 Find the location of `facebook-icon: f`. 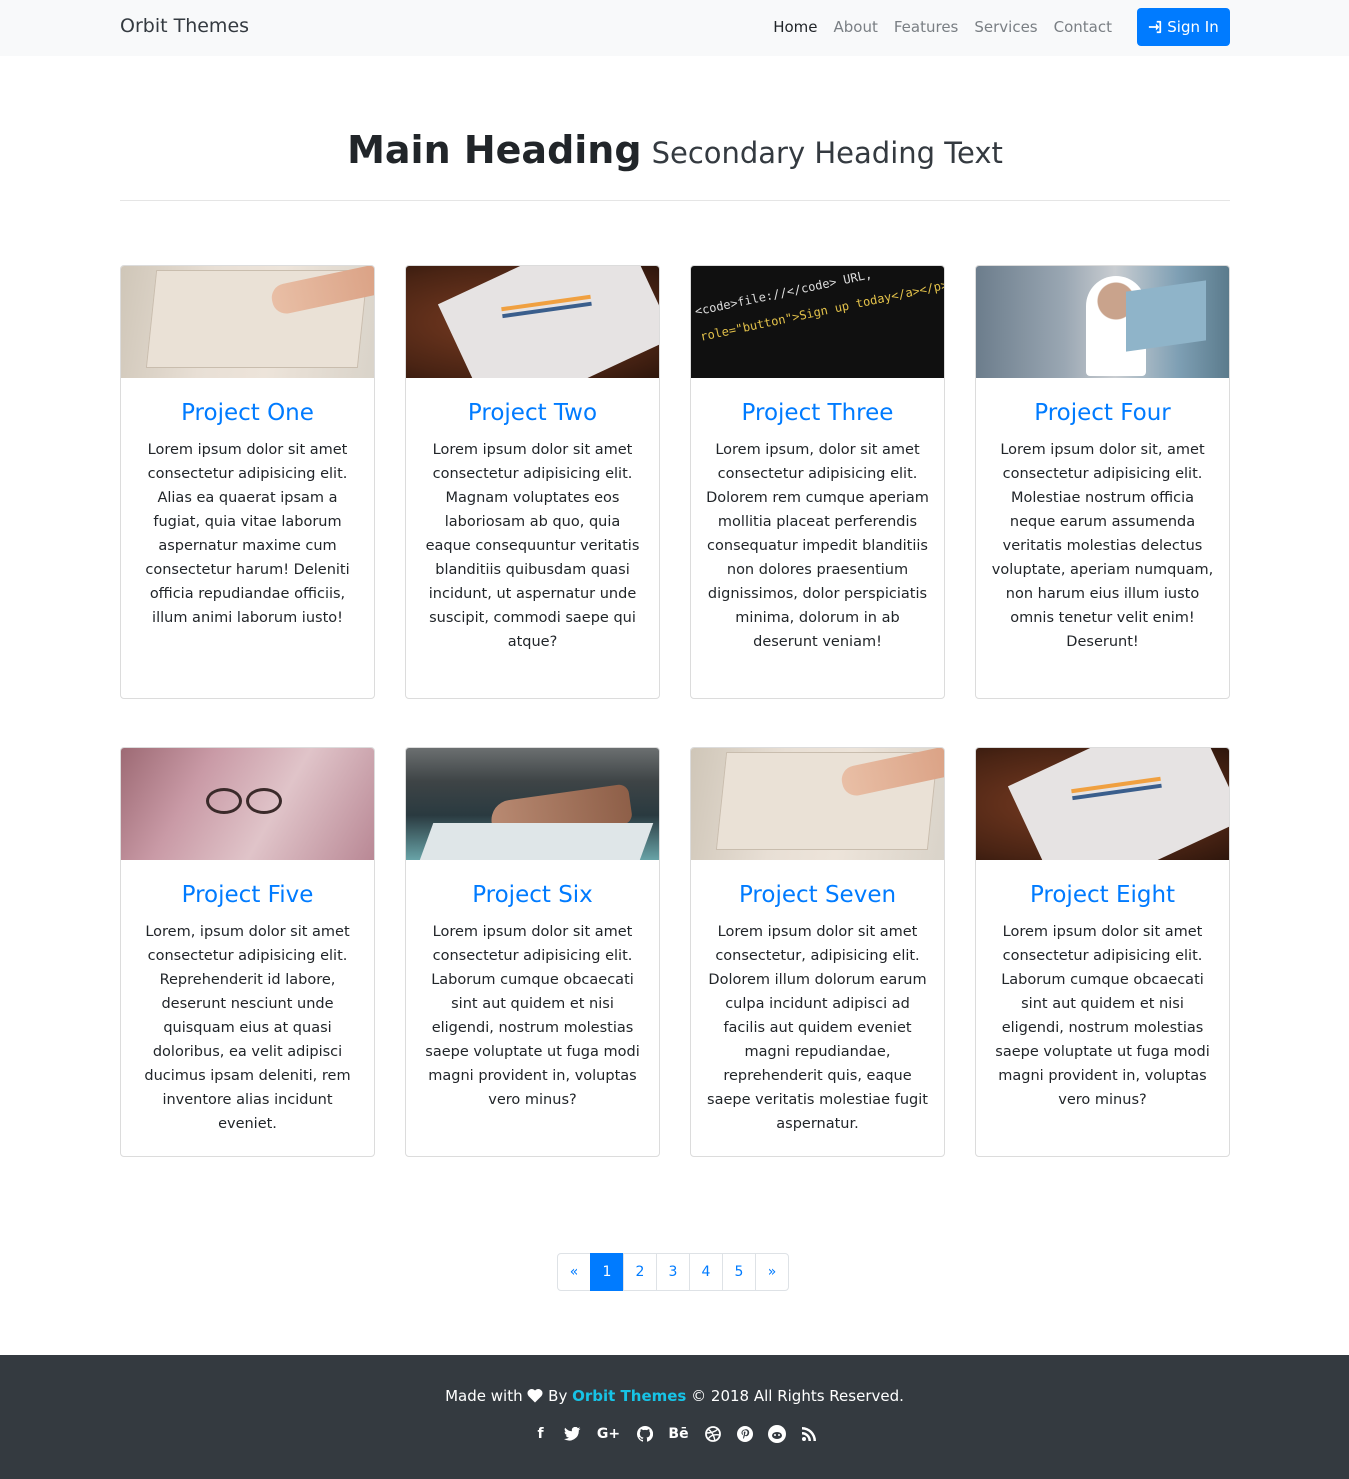

facebook-icon: f is located at coordinates (541, 1434).